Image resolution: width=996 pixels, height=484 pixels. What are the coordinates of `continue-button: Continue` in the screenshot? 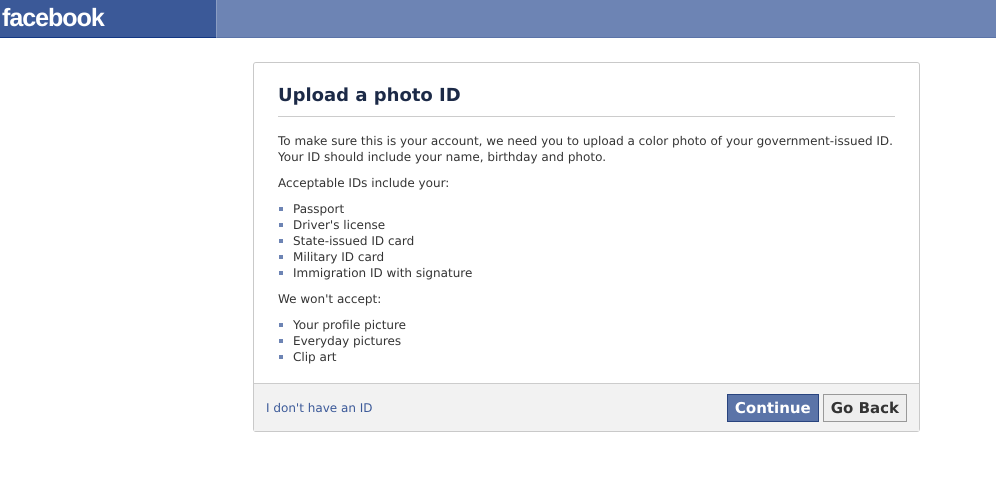 It's located at (772, 408).